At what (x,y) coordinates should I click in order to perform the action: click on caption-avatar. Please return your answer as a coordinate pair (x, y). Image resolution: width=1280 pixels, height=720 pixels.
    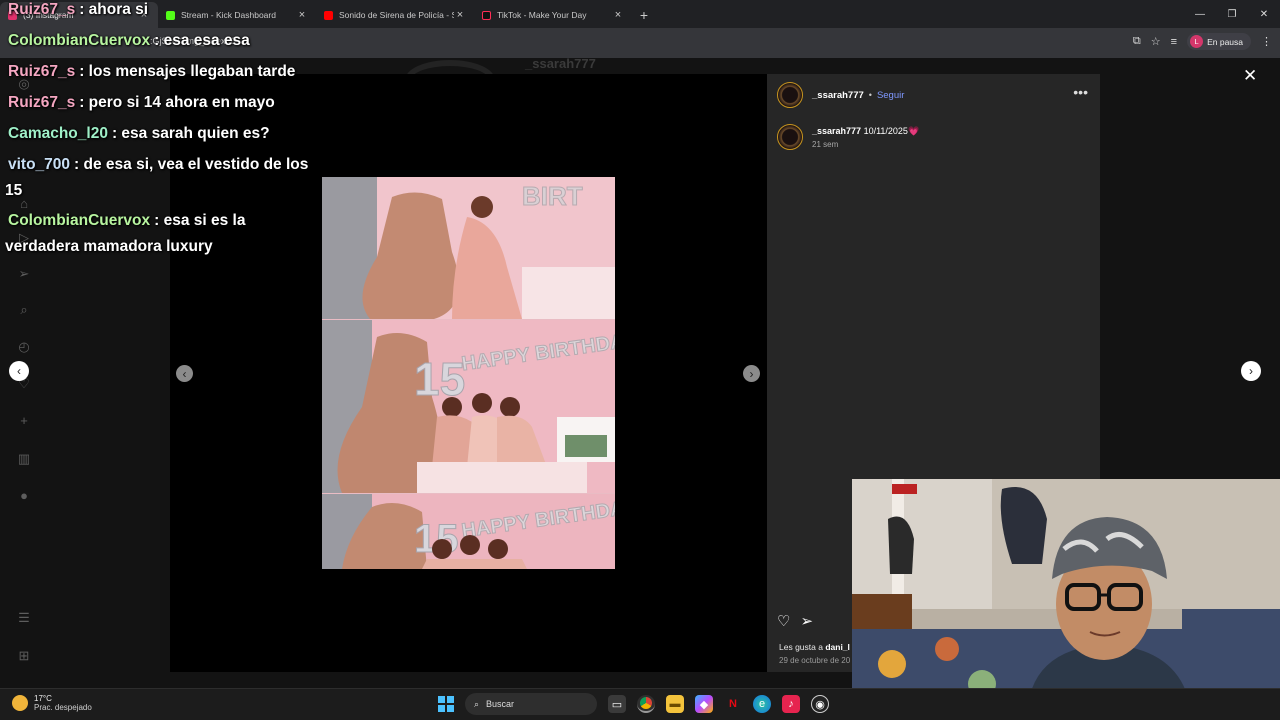
    Looking at the image, I should click on (790, 137).